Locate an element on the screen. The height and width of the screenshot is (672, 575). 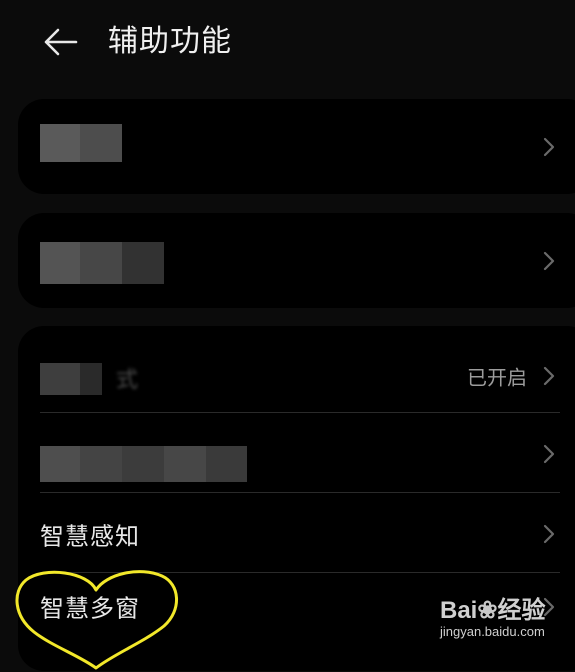
arrow-left-icon is located at coordinates (61, 42).